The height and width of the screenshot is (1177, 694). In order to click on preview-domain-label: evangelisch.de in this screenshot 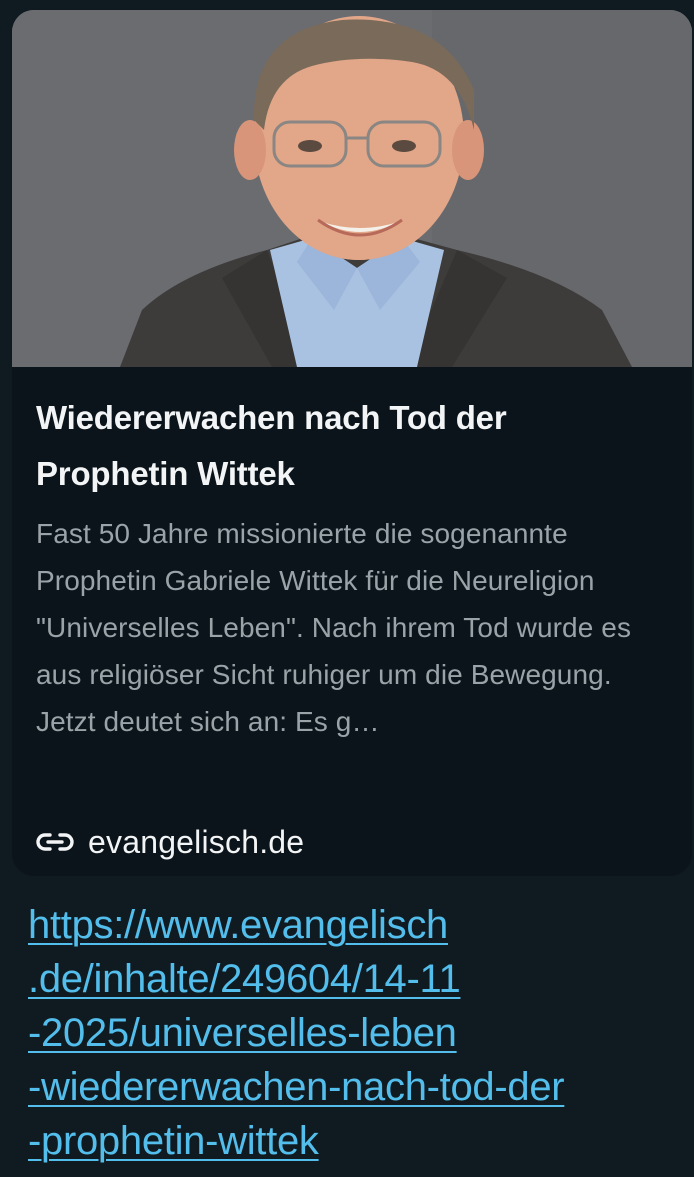, I will do `click(196, 841)`.